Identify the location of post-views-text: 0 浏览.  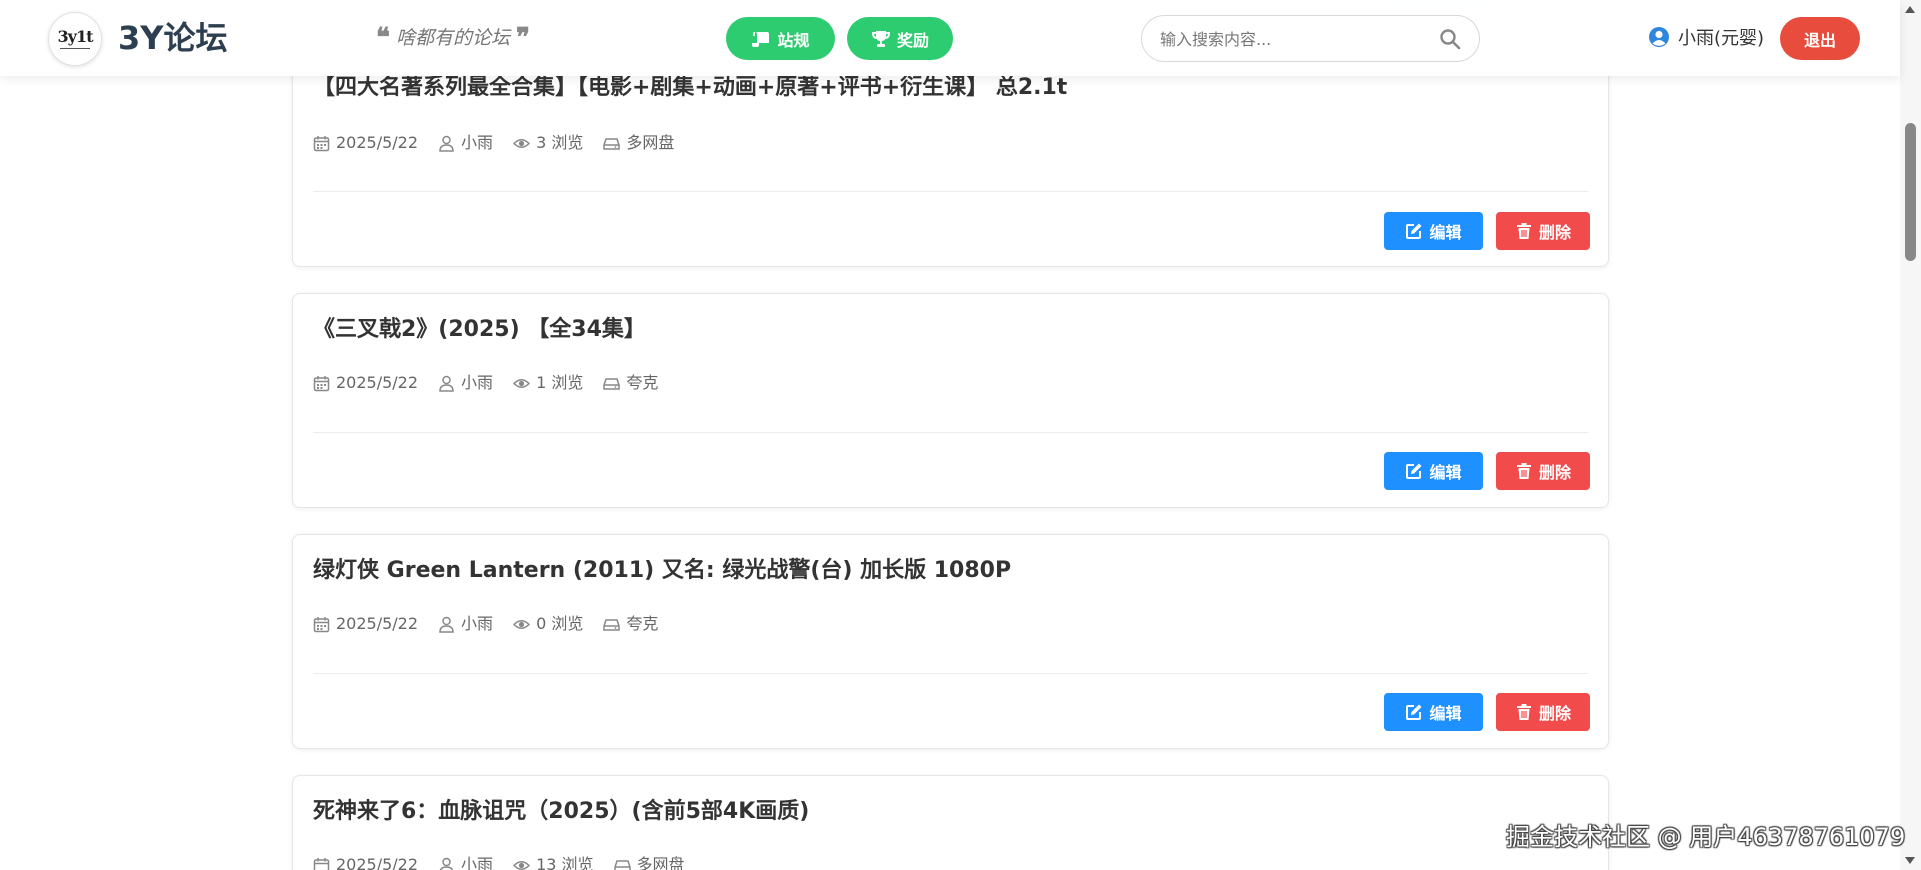
(560, 623).